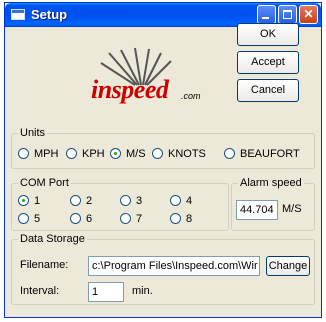 This screenshot has height=322, width=326. Describe the element at coordinates (139, 201) in the screenshot. I see `radio-label: 3` at that location.